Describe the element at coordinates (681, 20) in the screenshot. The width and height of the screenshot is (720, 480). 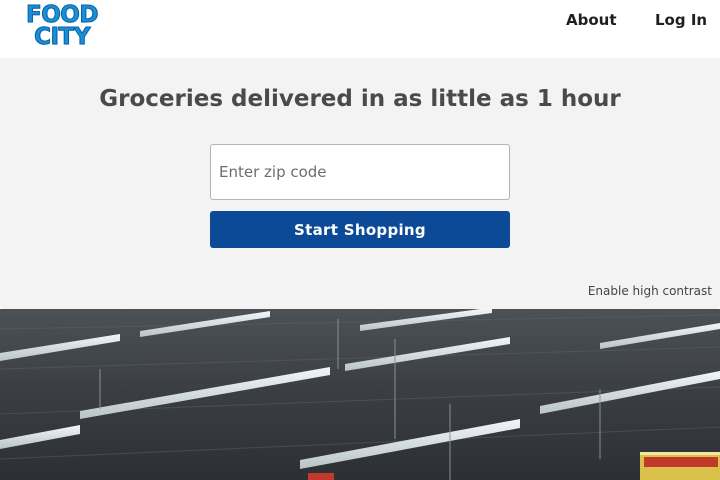
I see `login-link: Log In` at that location.